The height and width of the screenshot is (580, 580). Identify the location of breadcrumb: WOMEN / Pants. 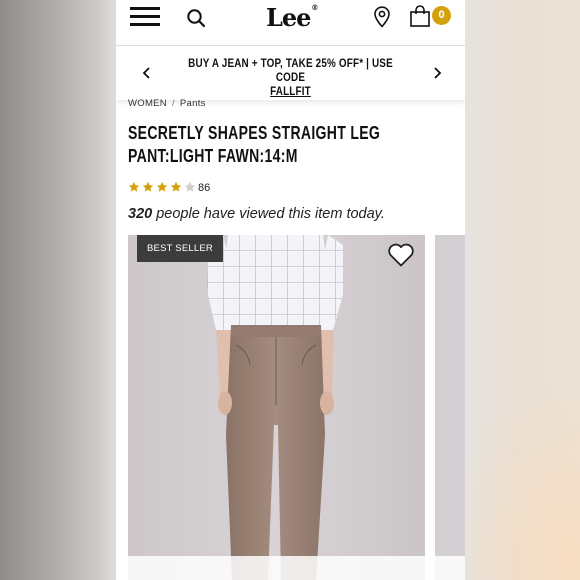
(167, 103).